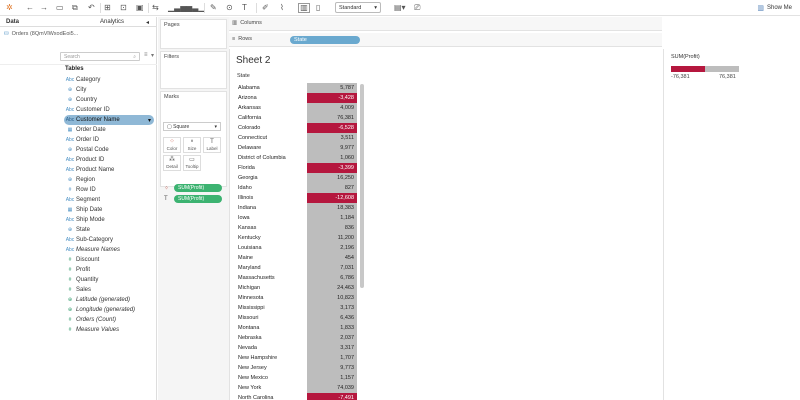  Describe the element at coordinates (300, 248) in the screenshot. I see `table-row: Louisiana 2,196` at that location.